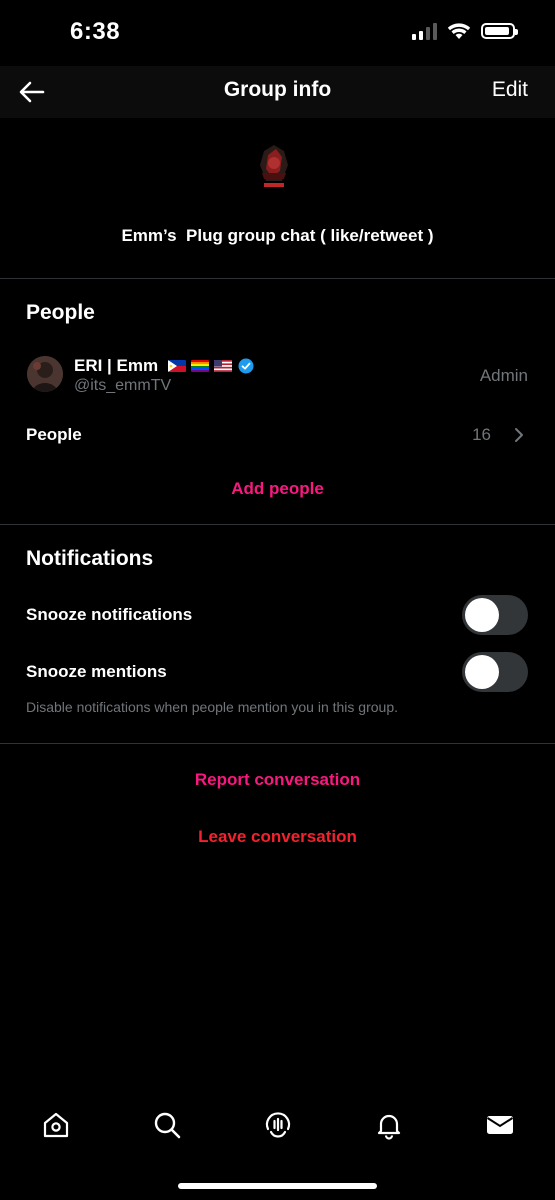 The image size is (555, 1200). I want to click on page-title: Group info, so click(277, 89).